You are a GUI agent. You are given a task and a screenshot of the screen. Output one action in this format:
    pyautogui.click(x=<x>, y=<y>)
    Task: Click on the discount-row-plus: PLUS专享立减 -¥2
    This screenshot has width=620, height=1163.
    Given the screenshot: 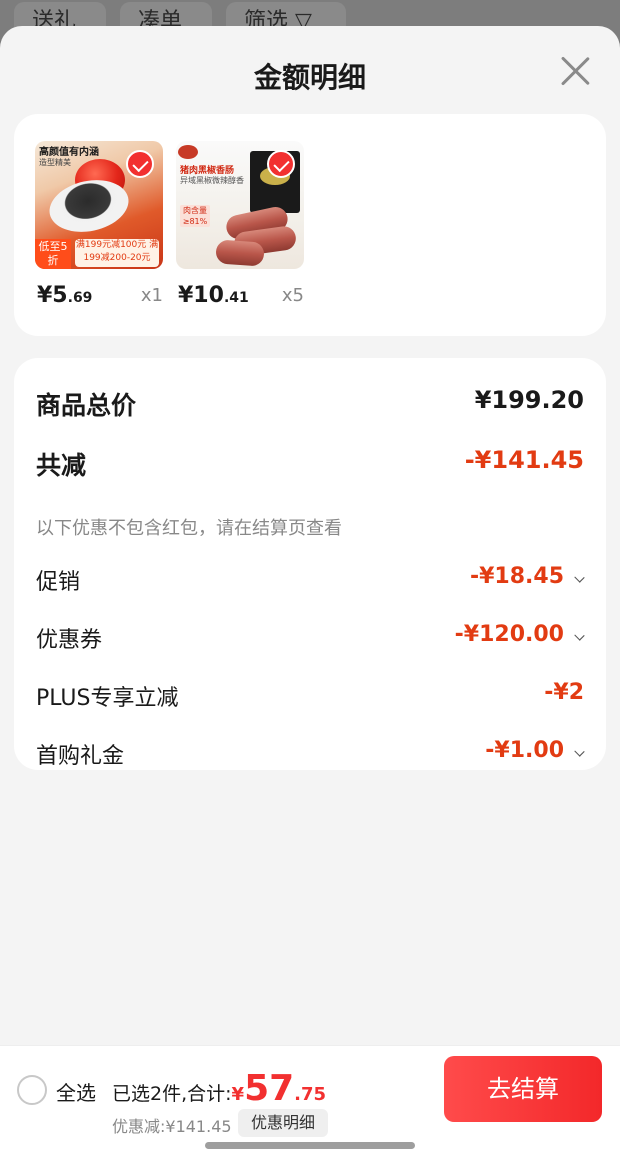 What is the action you would take?
    pyautogui.click(x=310, y=698)
    